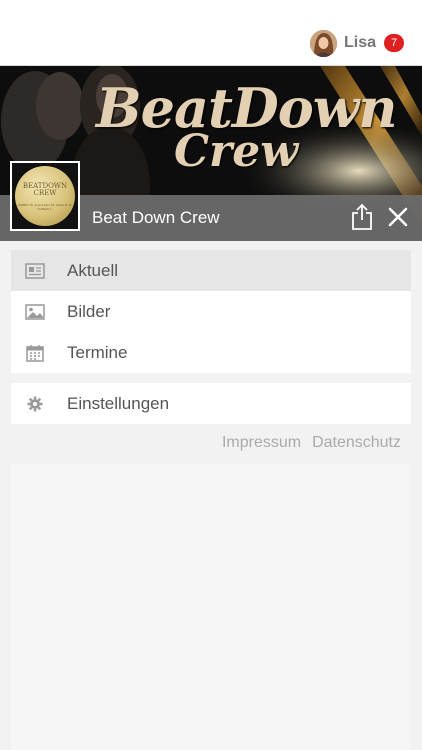 The height and width of the screenshot is (750, 422). What do you see at coordinates (398, 217) in the screenshot?
I see `close-icon` at bounding box center [398, 217].